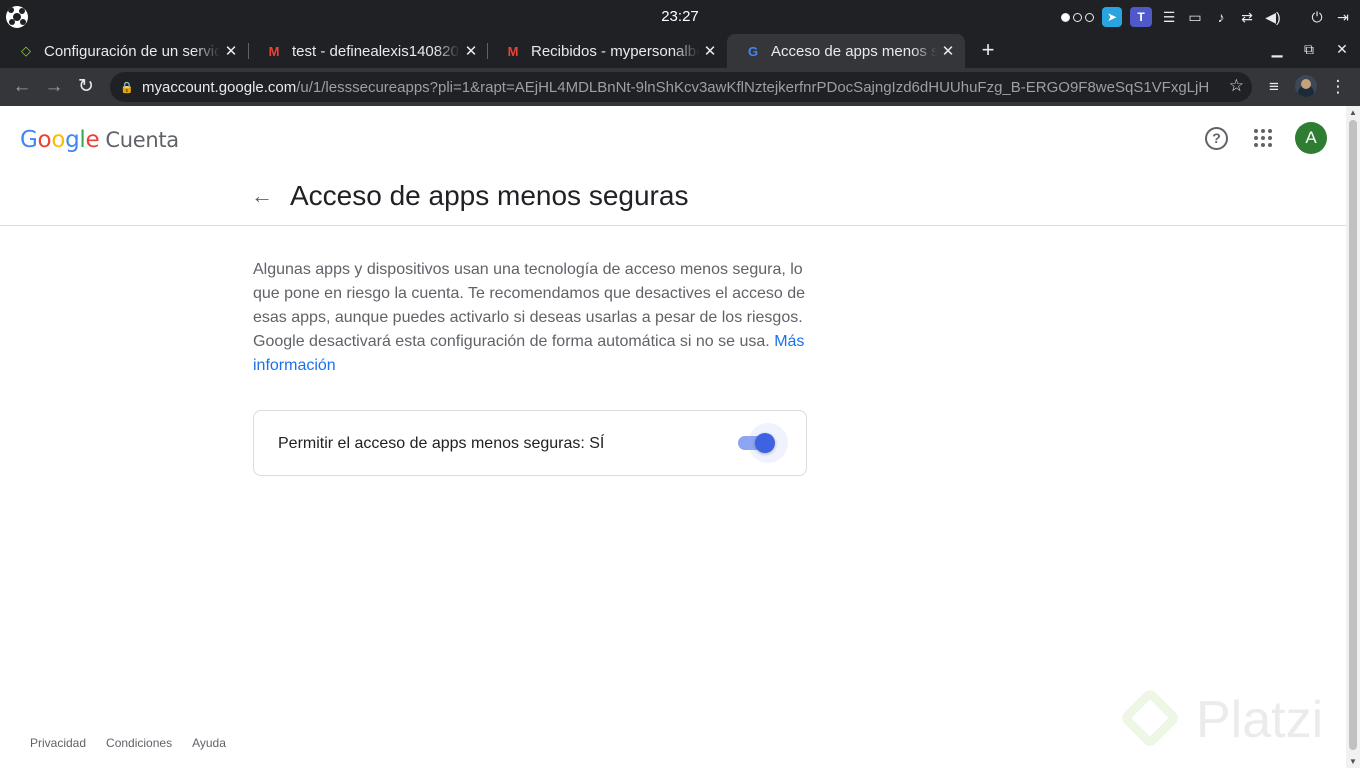  Describe the element at coordinates (1343, 17) in the screenshot. I see `logout-icon: ⇥` at that location.